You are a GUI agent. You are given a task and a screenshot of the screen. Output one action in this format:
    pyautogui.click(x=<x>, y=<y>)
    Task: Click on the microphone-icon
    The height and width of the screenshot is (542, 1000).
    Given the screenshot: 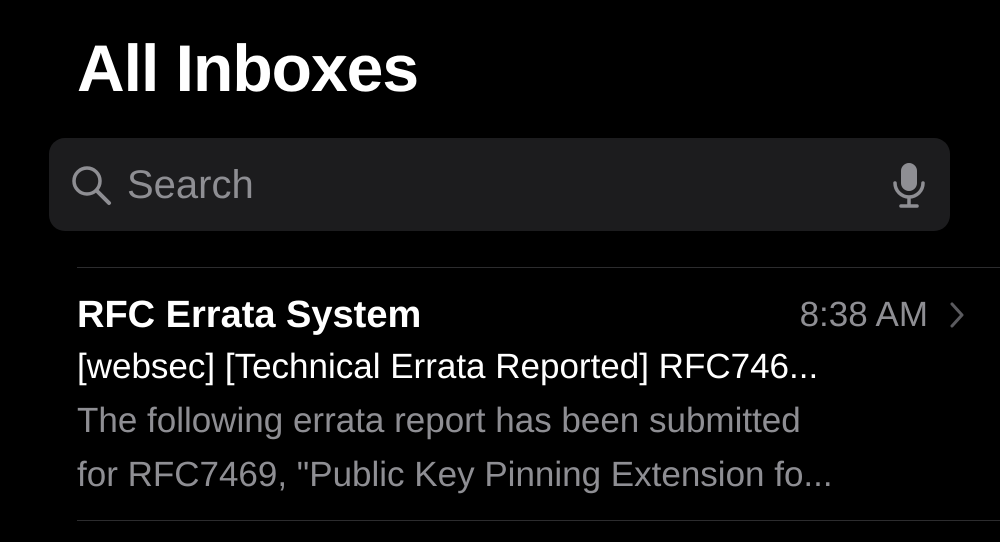 What is the action you would take?
    pyautogui.click(x=909, y=184)
    